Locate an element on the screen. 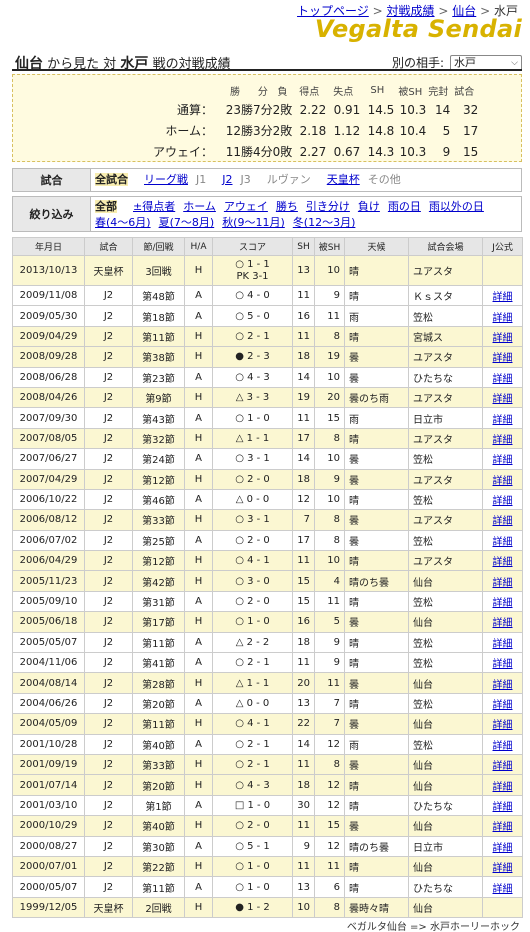 The image size is (530, 932). date-cell: 2008/04/26 is located at coordinates (48, 397).